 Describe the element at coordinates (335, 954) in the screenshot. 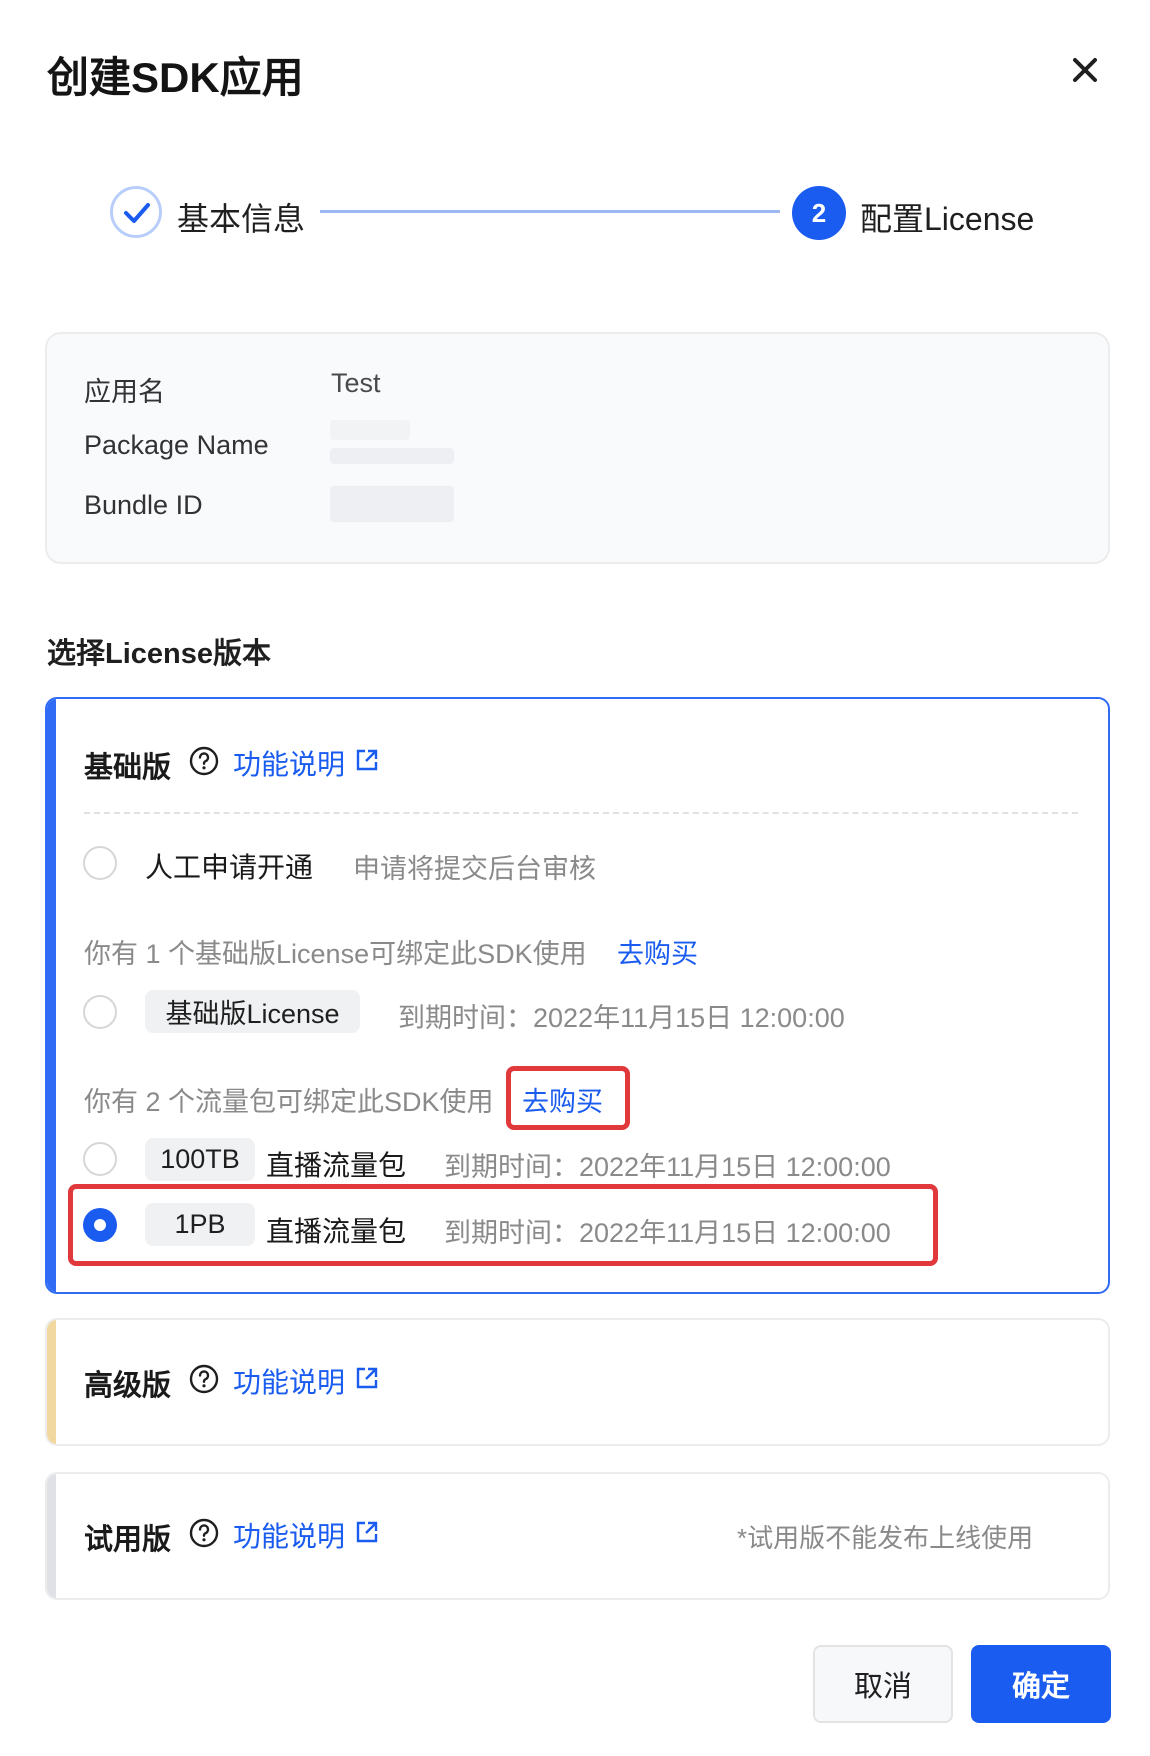

I see `license-count-notice: 你有 1 个基础版License可绑定此SDK使用` at that location.